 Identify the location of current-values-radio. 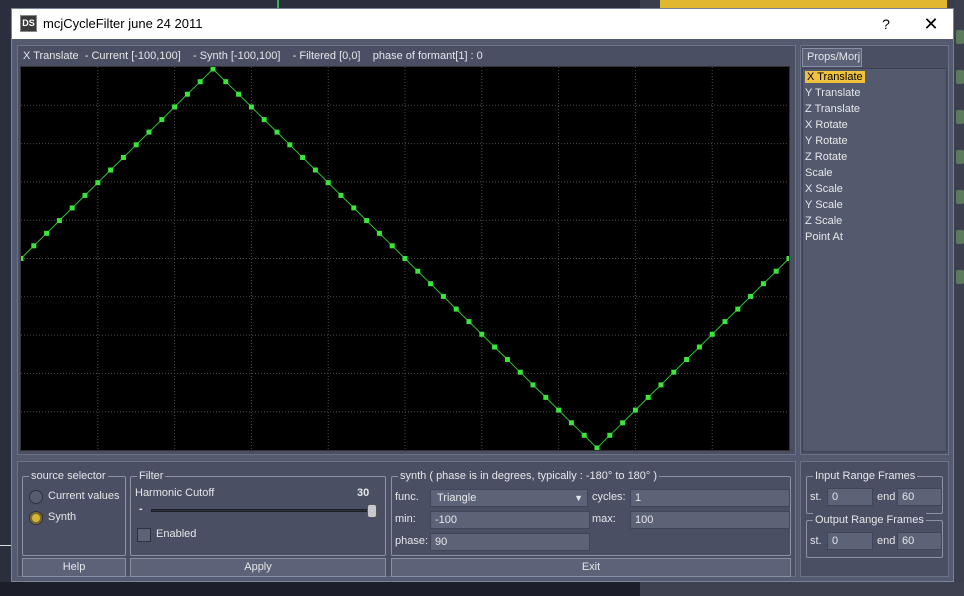
(36, 497).